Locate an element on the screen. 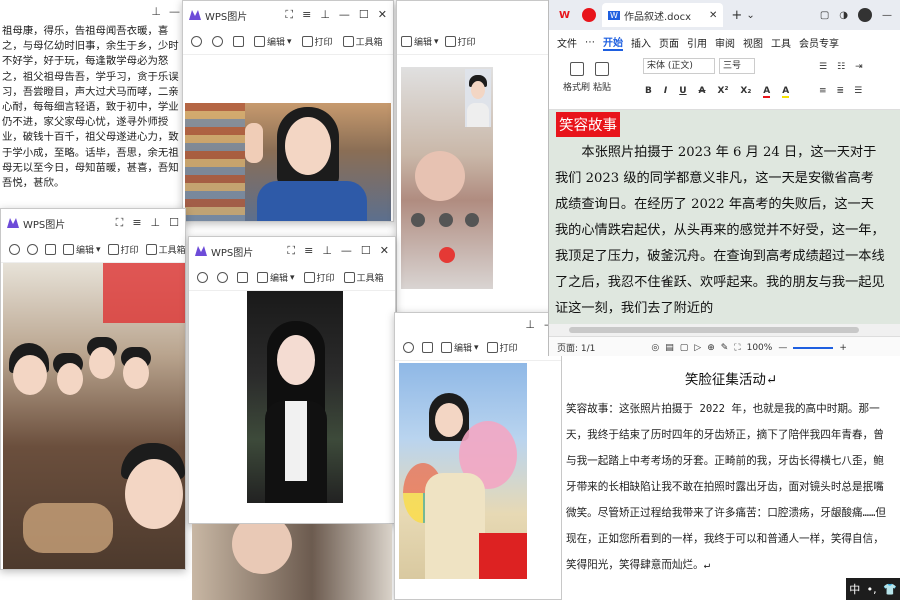 This screenshot has height=600, width=900. superscript-button: X² is located at coordinates (723, 92).